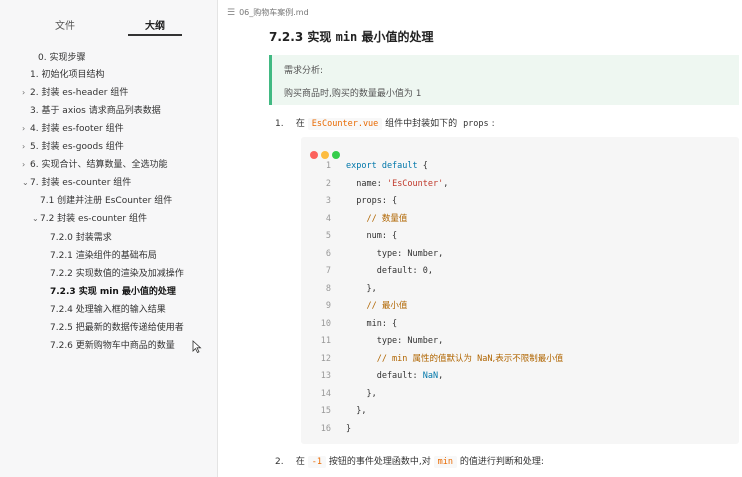 The height and width of the screenshot is (477, 742). I want to click on outline-item: 7.2.6 更新购物车中商品的数量, so click(108, 346).